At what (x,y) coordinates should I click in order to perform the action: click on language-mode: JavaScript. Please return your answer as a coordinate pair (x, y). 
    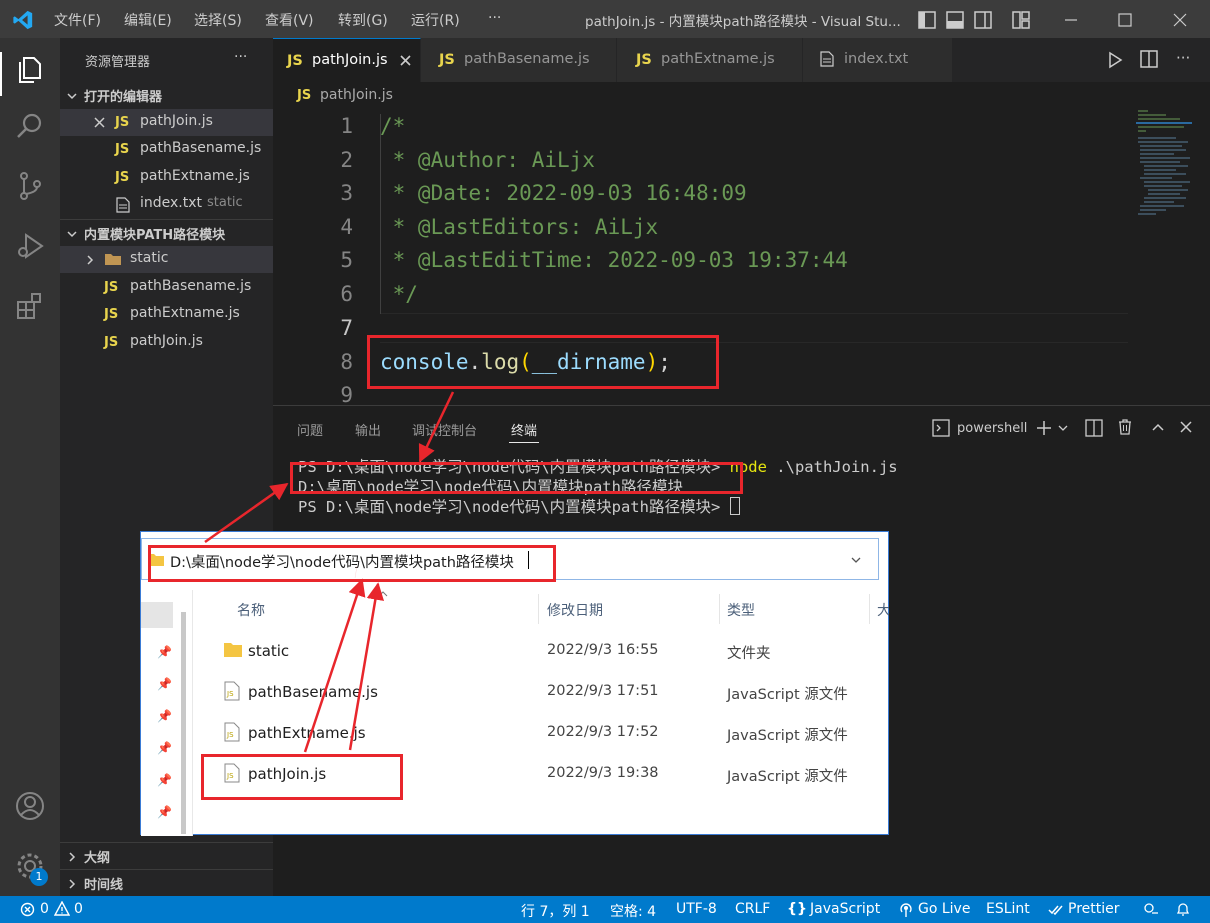
    Looking at the image, I should click on (845, 909).